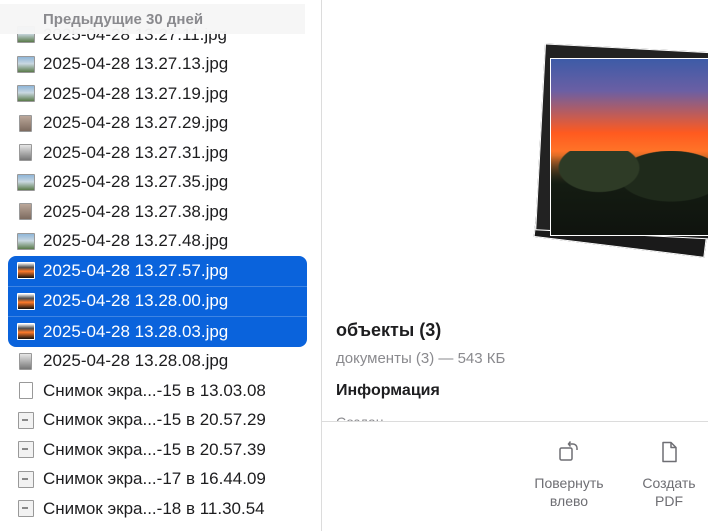 Image resolution: width=708 pixels, height=531 pixels. What do you see at coordinates (154, 508) in the screenshot?
I see `file-name: Снимок экра...-18 в 11.30.54` at bounding box center [154, 508].